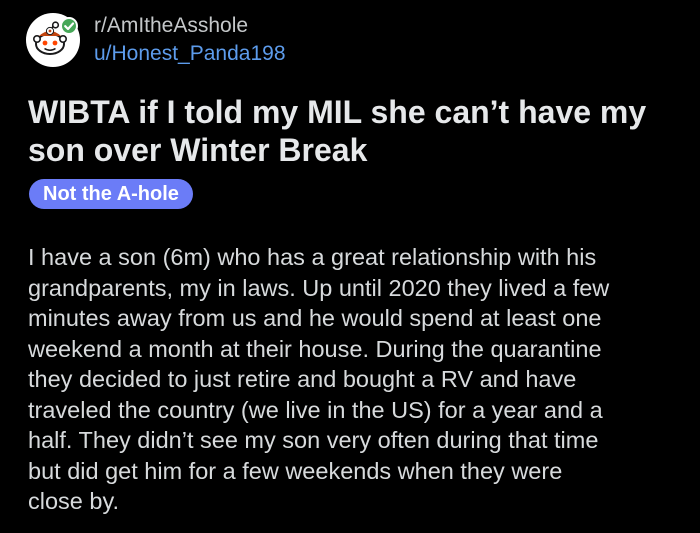  I want to click on post-title-line: WIBTA if I told my MIL she can’t have my, so click(337, 112).